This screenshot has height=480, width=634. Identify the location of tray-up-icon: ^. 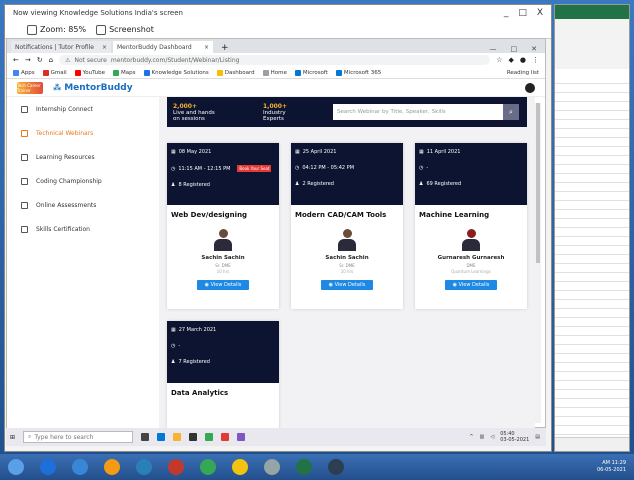
(471, 437).